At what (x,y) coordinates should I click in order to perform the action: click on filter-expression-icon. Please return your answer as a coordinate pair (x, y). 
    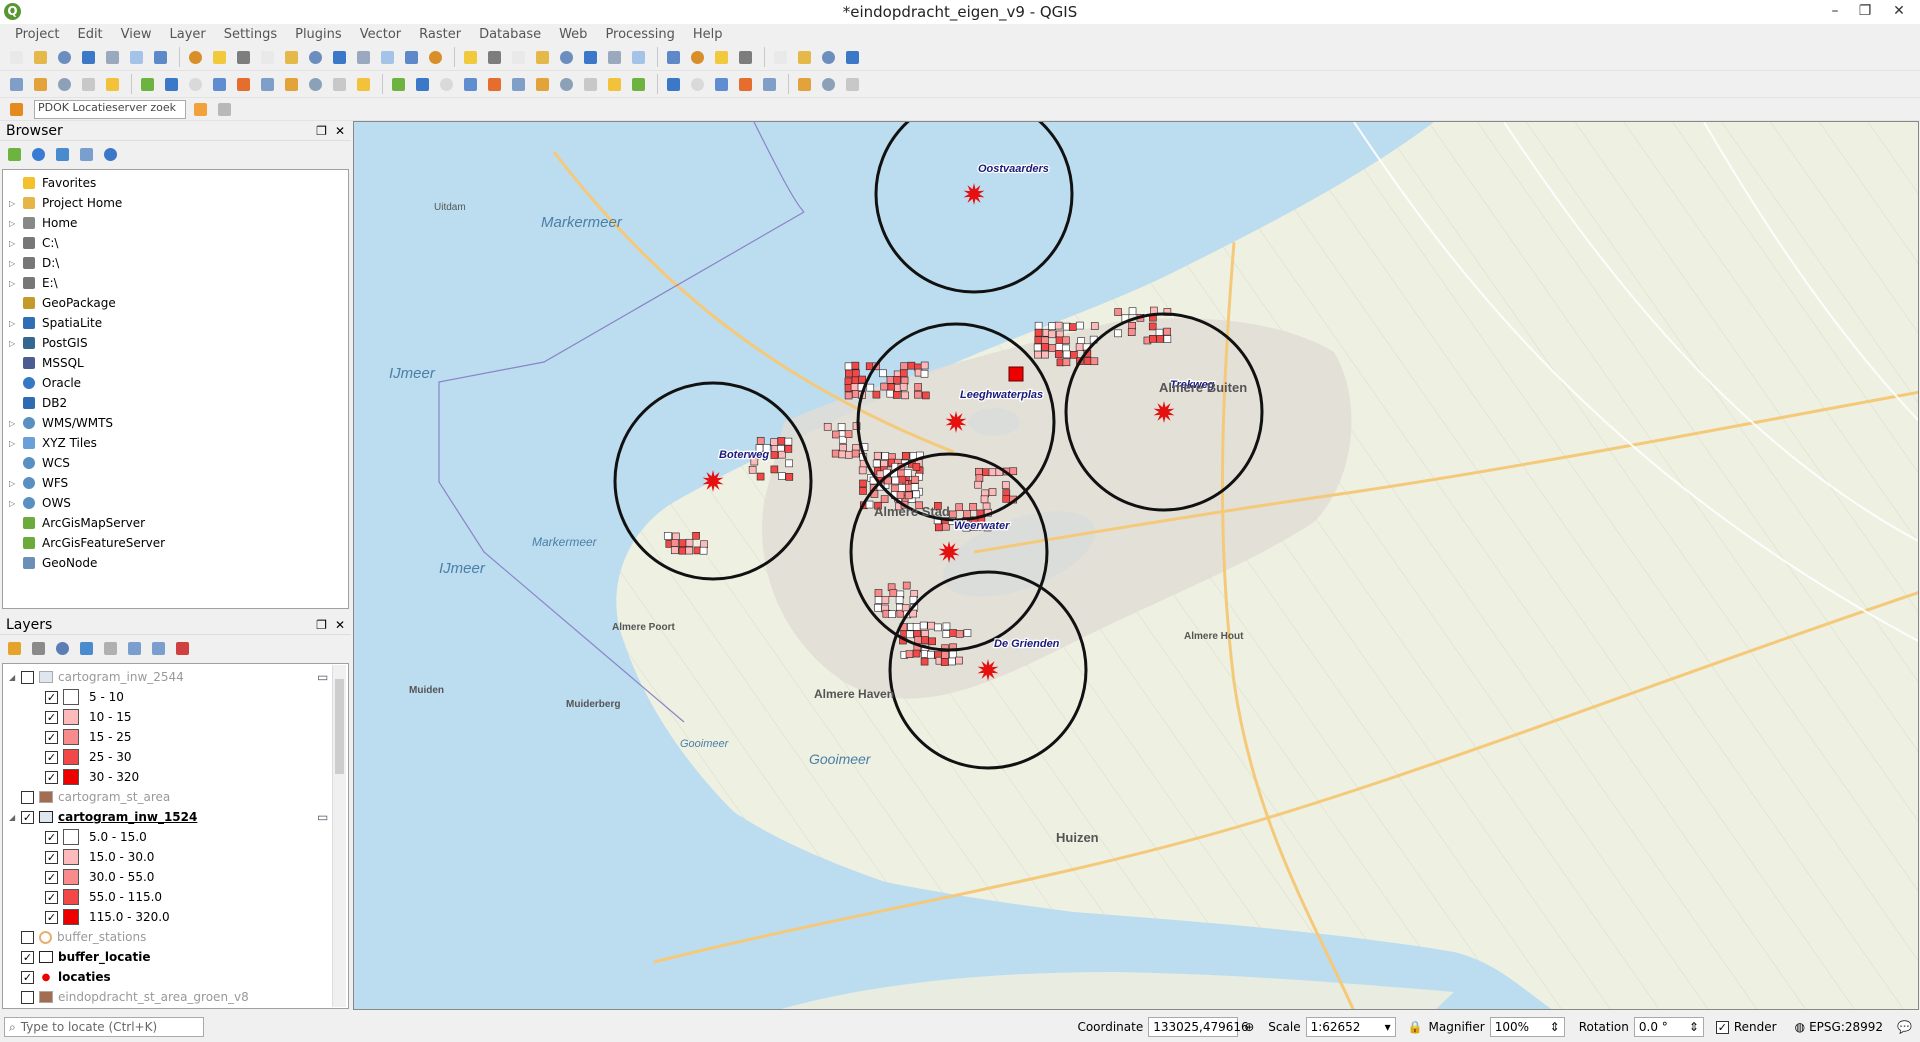
    Looking at the image, I should click on (110, 648).